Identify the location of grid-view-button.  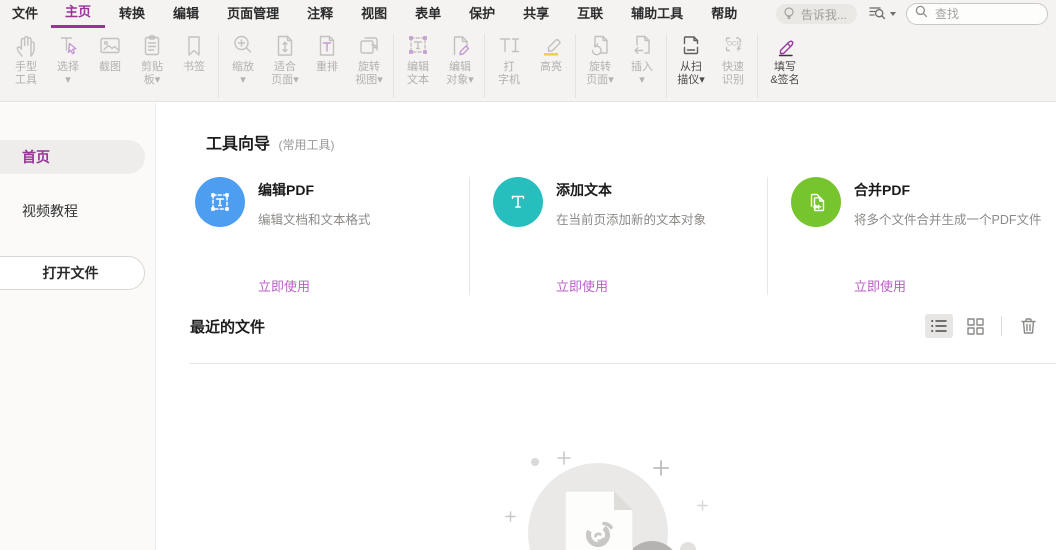
(975, 326).